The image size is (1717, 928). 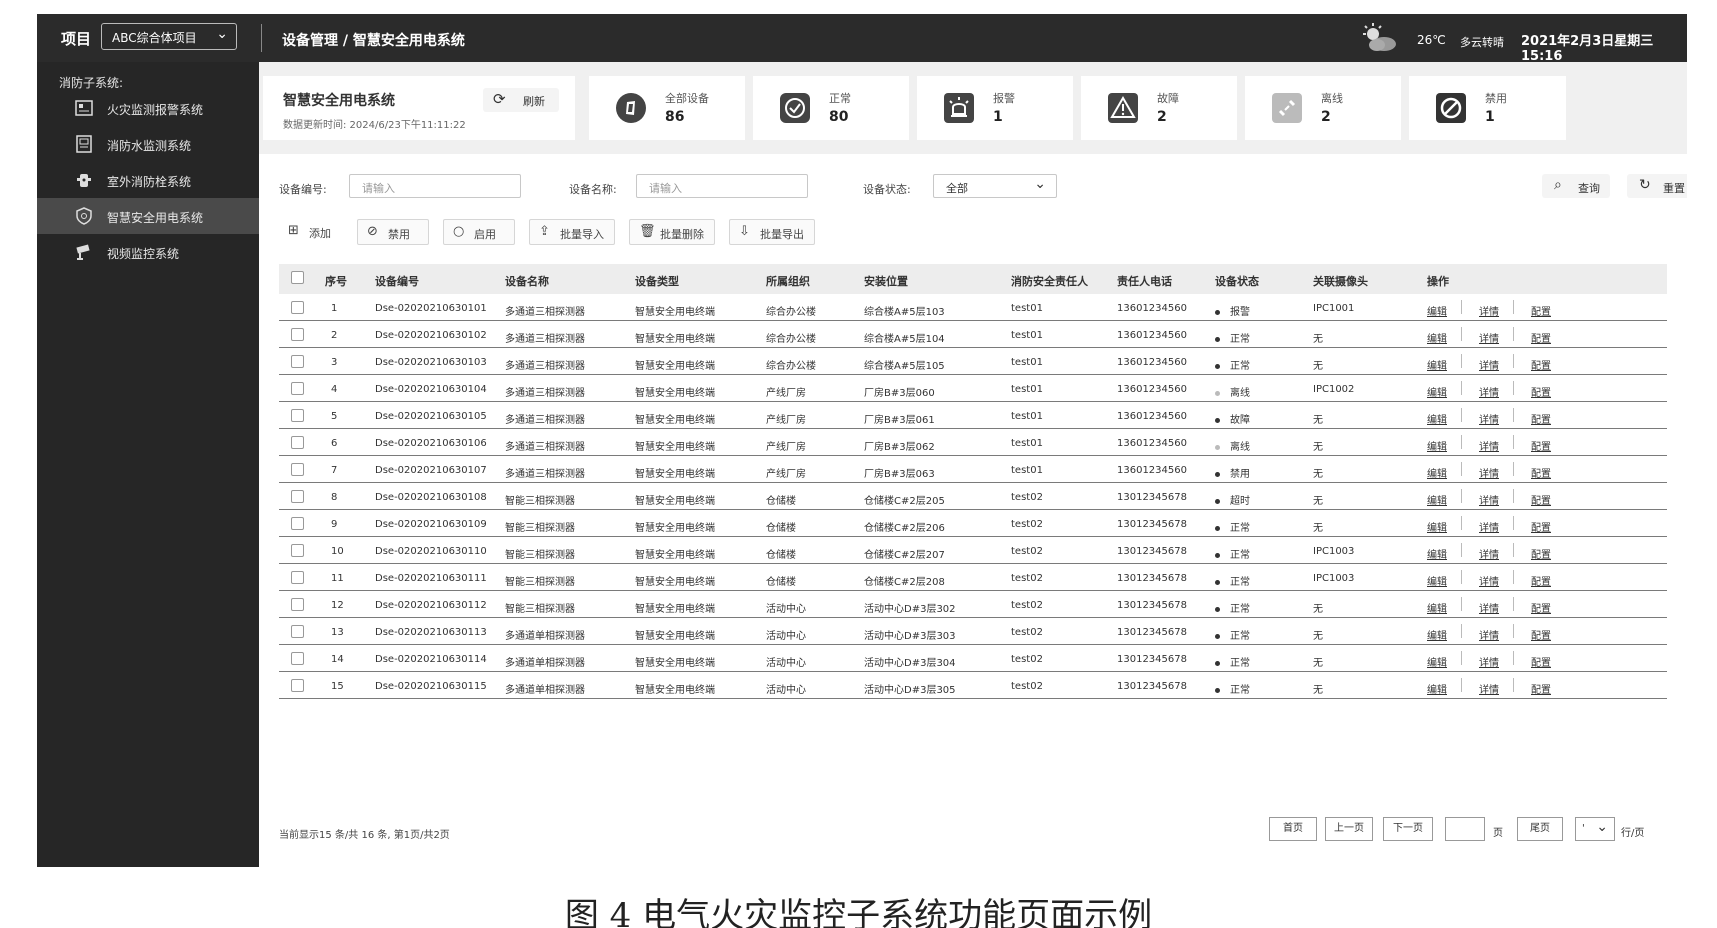 I want to click on status-select: 全部 ⌄, so click(x=995, y=186).